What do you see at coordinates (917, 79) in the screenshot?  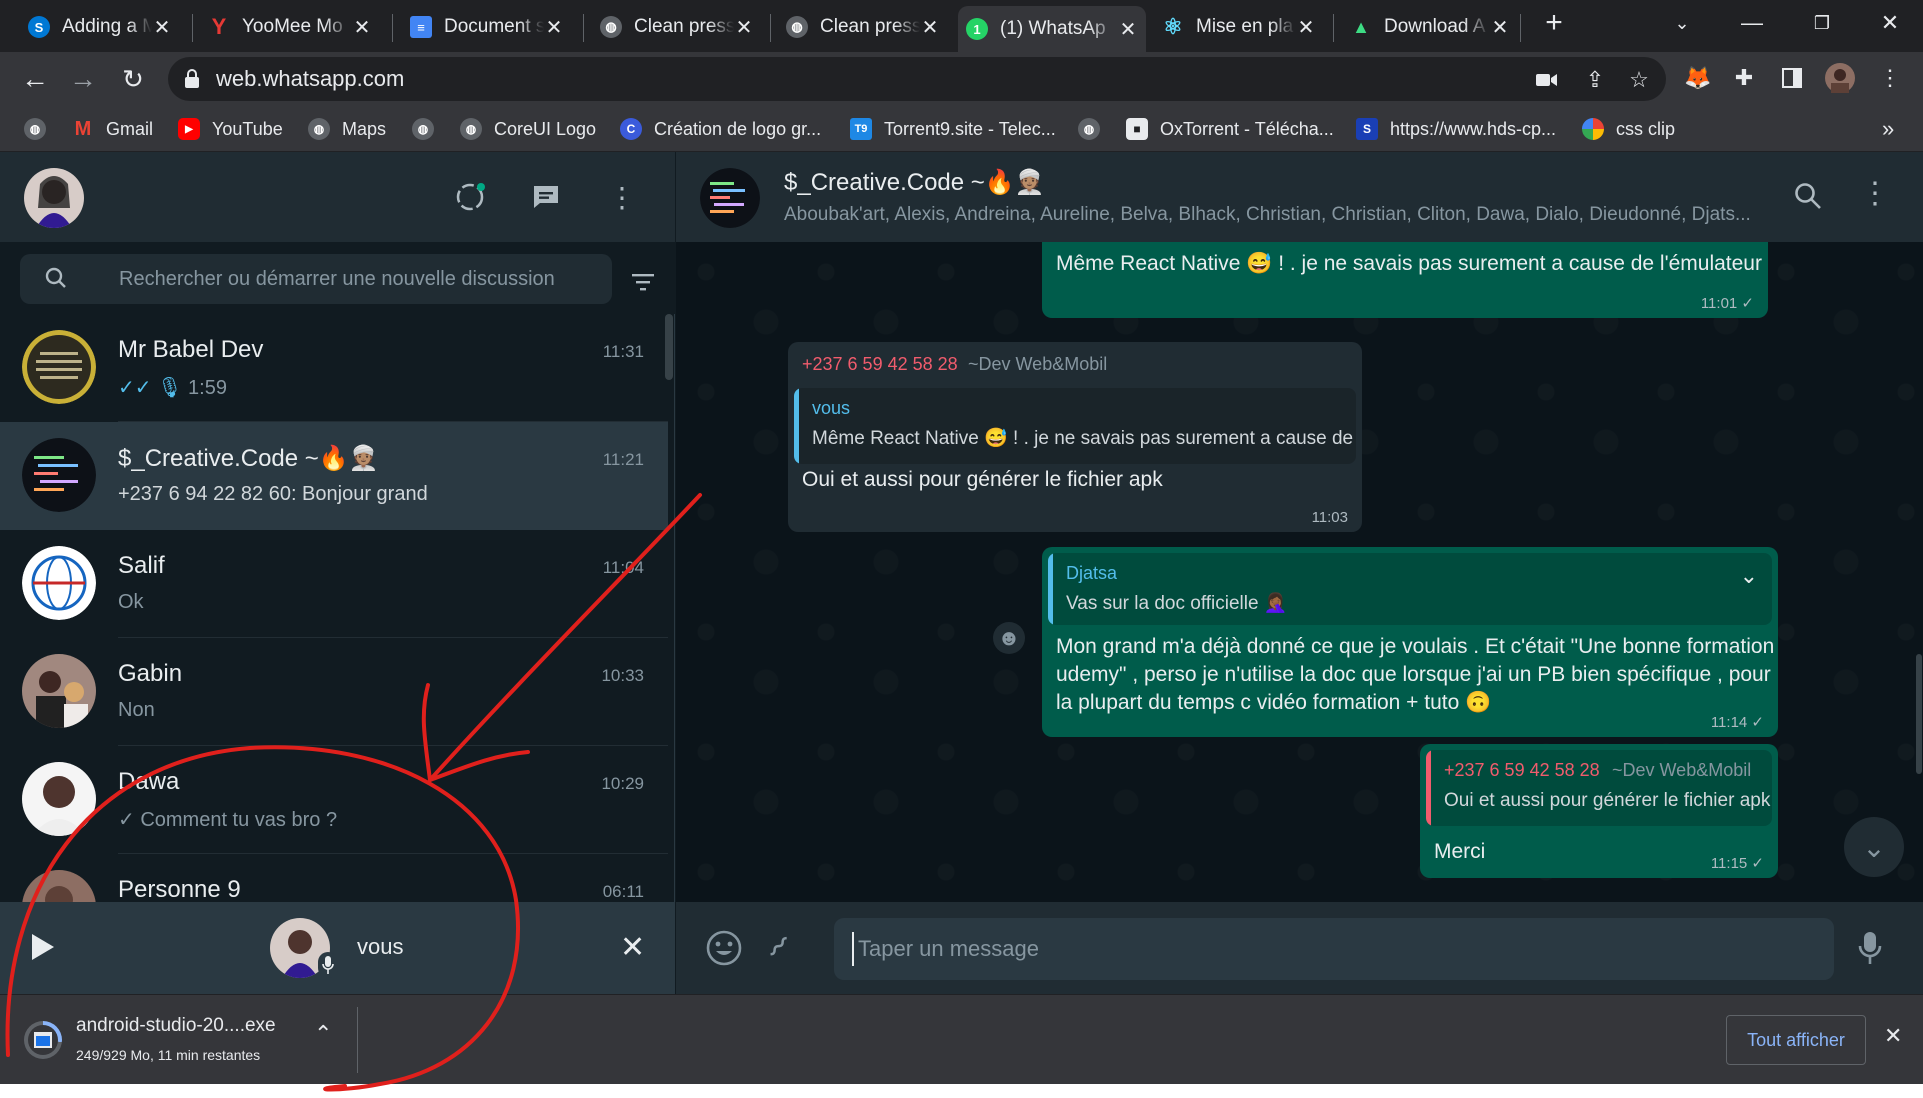 I see `address-bar: web.whatsapp.com ⇪ ☆` at bounding box center [917, 79].